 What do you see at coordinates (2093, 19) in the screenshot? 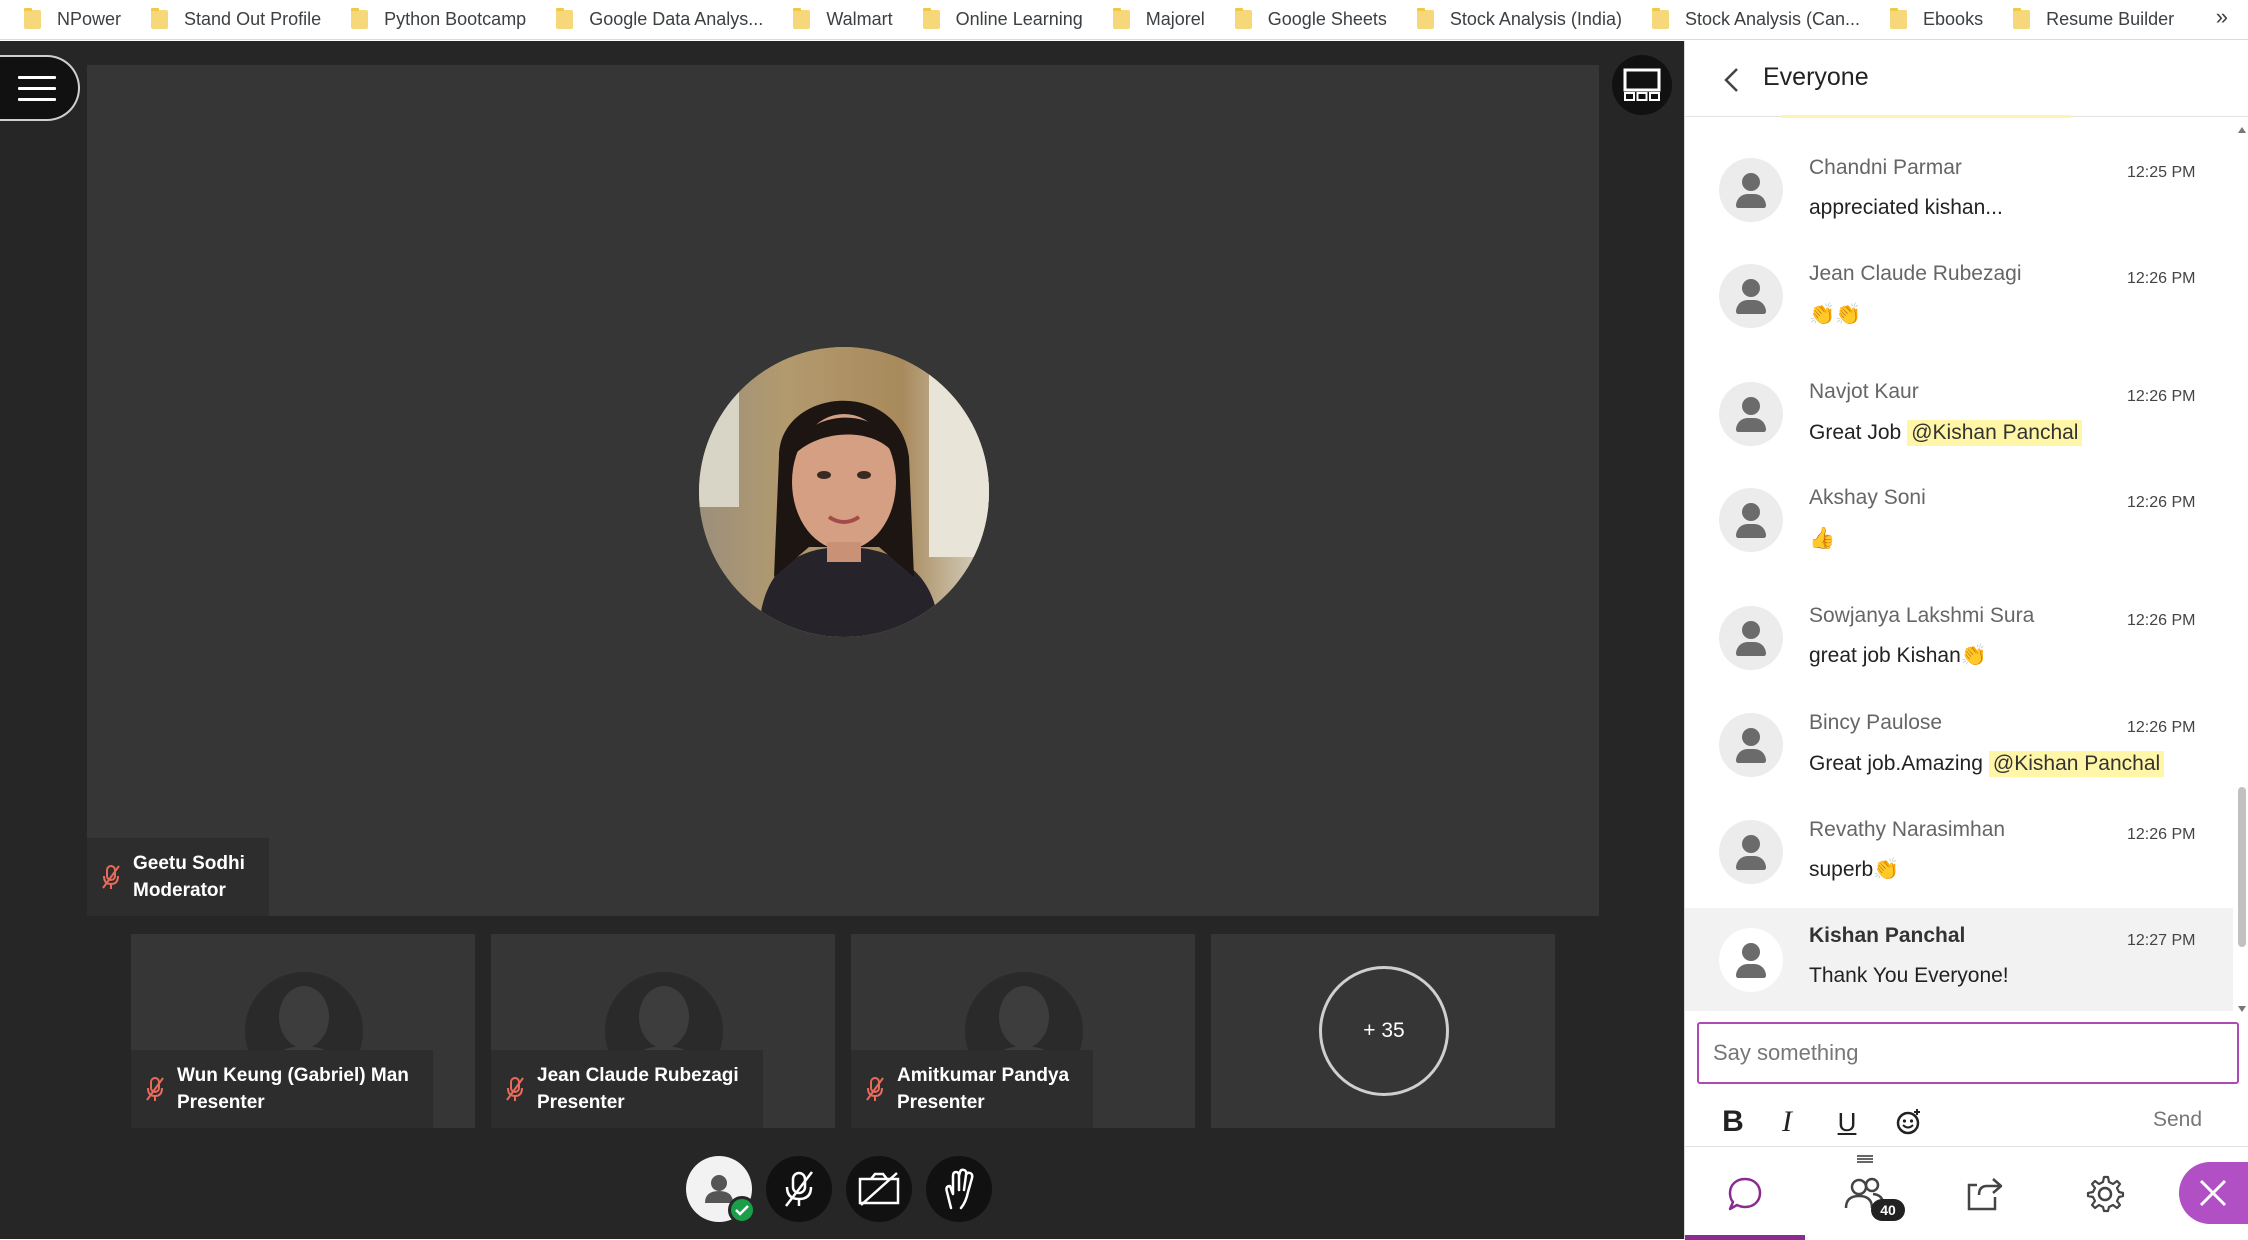
I see `bookmark-resume-builder: Resume Builder` at bounding box center [2093, 19].